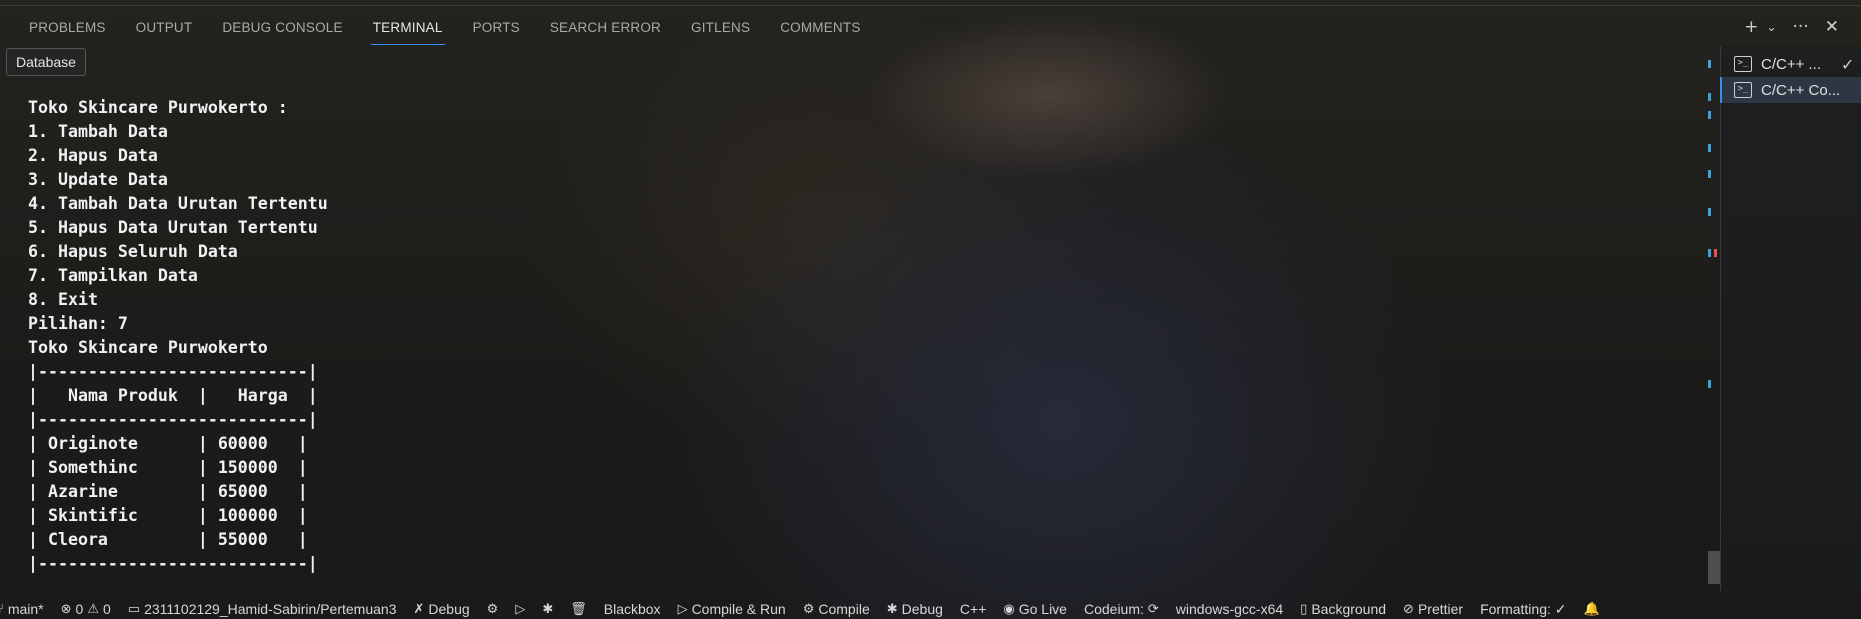 This screenshot has width=1861, height=619. Describe the element at coordinates (419, 609) in the screenshot. I see `tools-icon: ✗` at that location.